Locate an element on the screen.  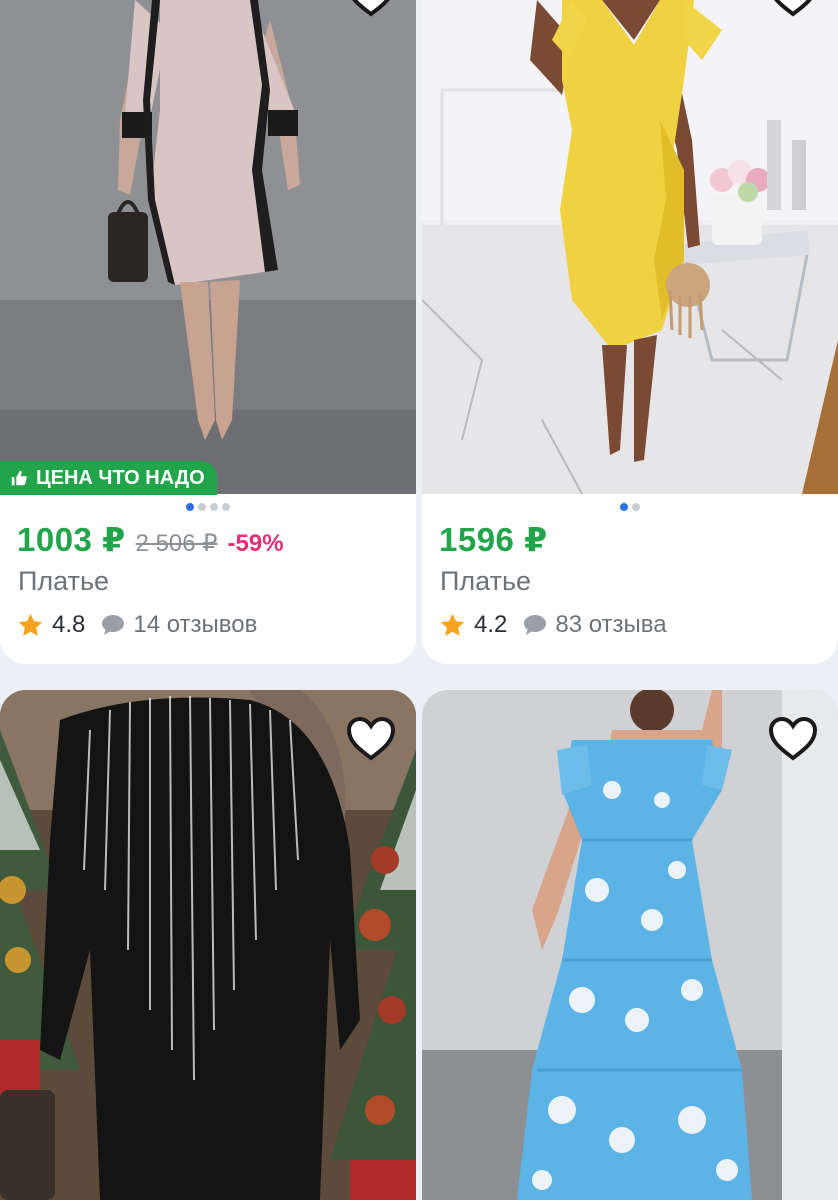
discount-badge: -59% is located at coordinates (255, 543).